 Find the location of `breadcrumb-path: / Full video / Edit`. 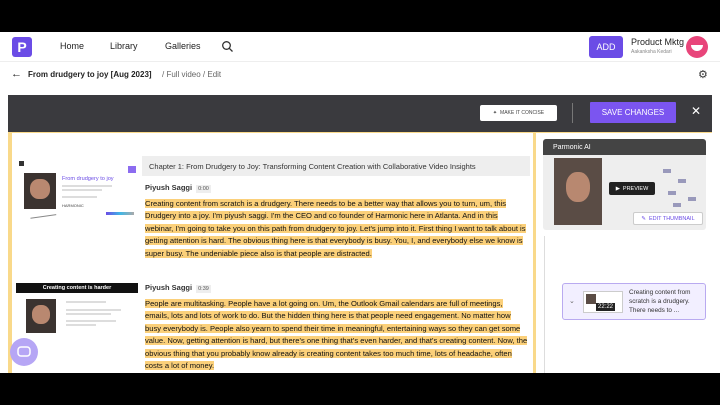

breadcrumb-path: / Full video / Edit is located at coordinates (192, 74).